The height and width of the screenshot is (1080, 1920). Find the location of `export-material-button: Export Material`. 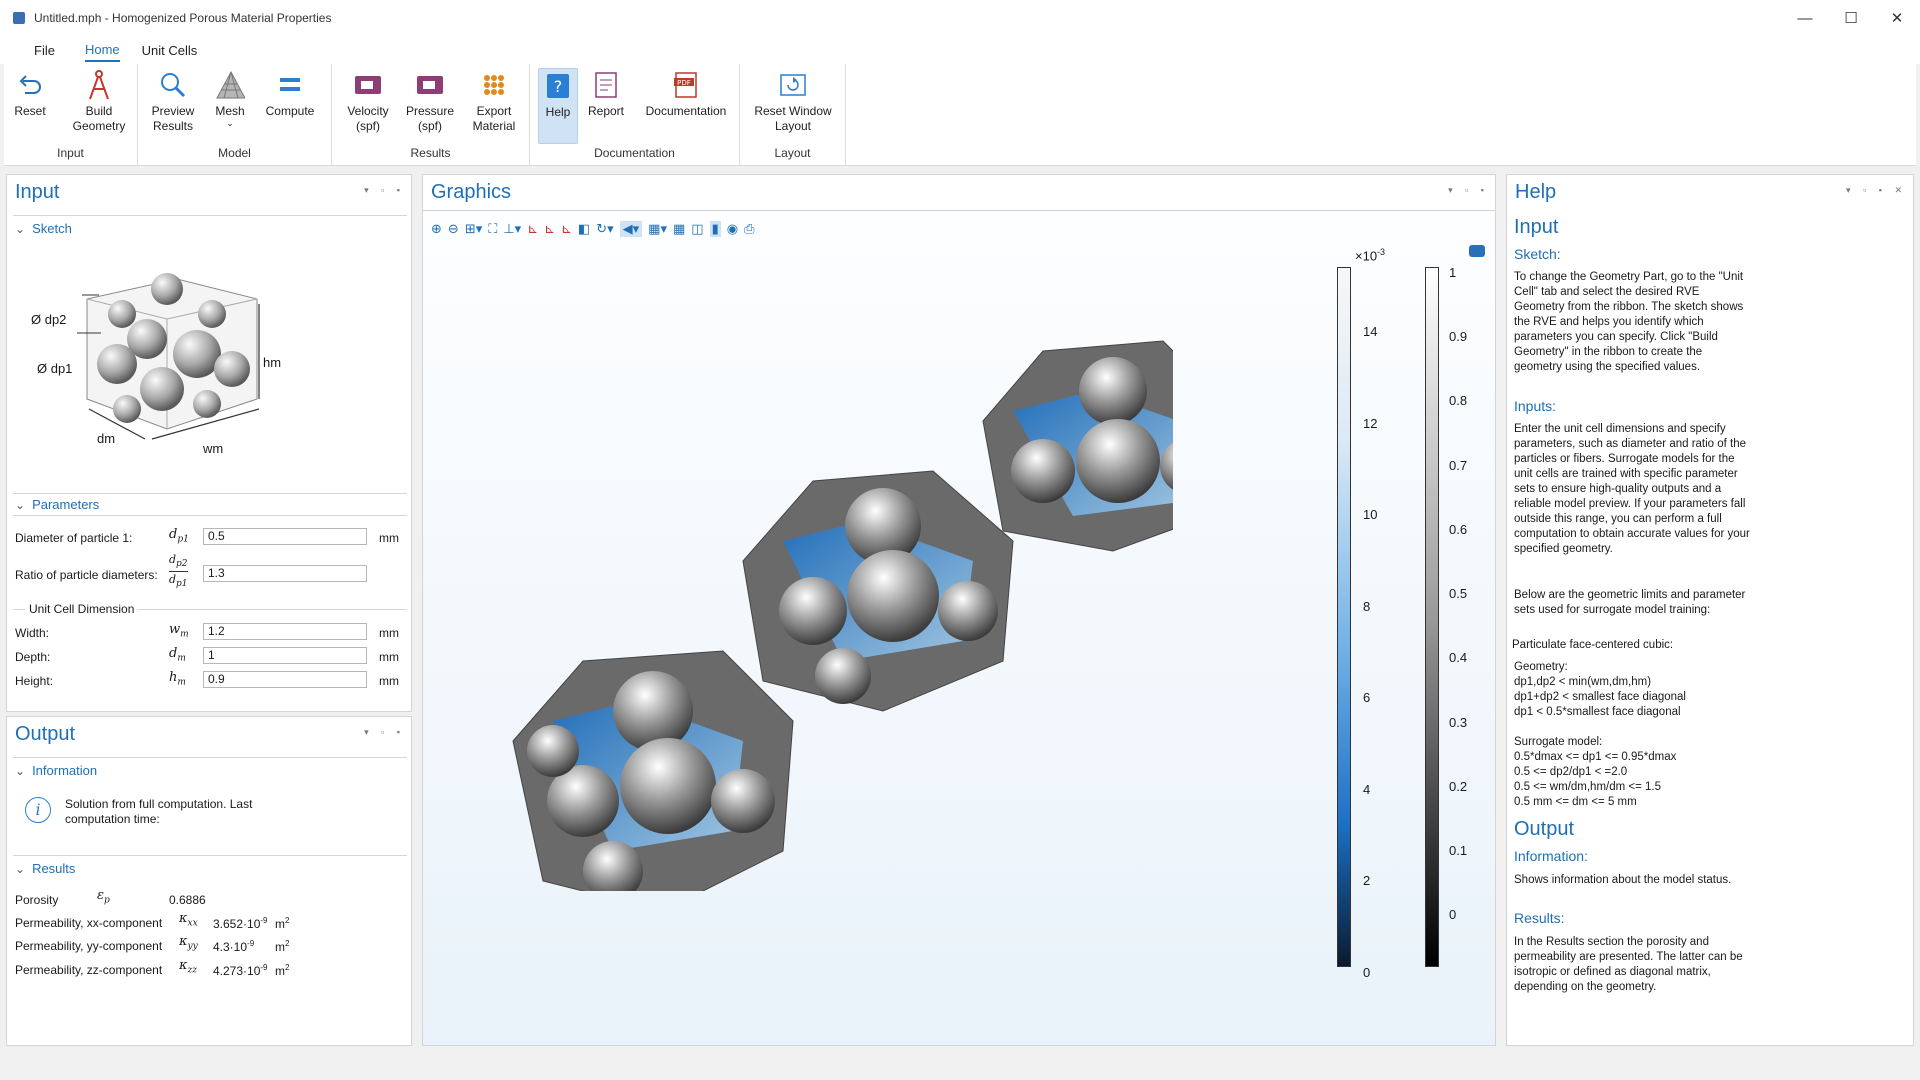

export-material-button: Export Material is located at coordinates (494, 107).